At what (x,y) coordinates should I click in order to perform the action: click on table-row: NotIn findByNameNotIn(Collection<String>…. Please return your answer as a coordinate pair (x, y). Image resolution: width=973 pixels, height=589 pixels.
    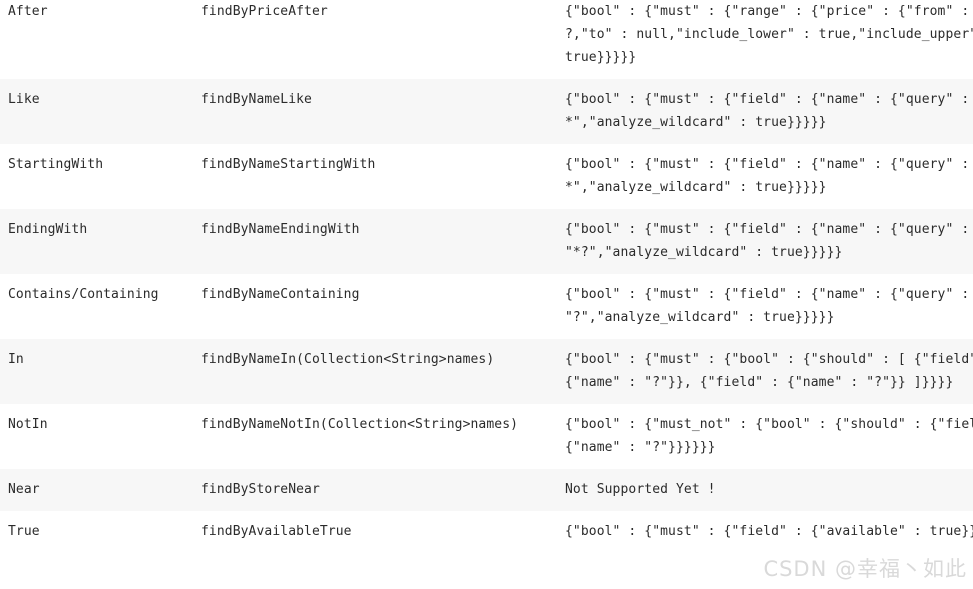
    Looking at the image, I should click on (486, 436).